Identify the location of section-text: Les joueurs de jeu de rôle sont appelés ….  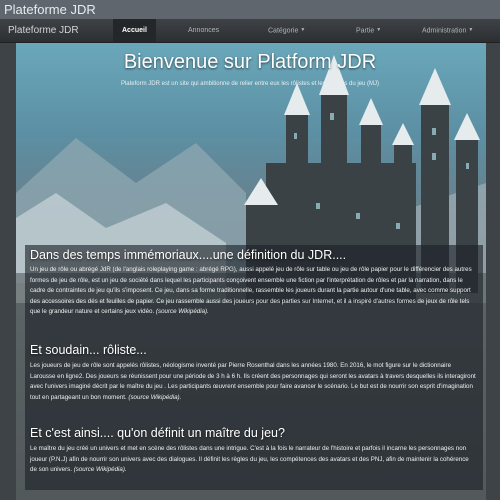
(253, 382).